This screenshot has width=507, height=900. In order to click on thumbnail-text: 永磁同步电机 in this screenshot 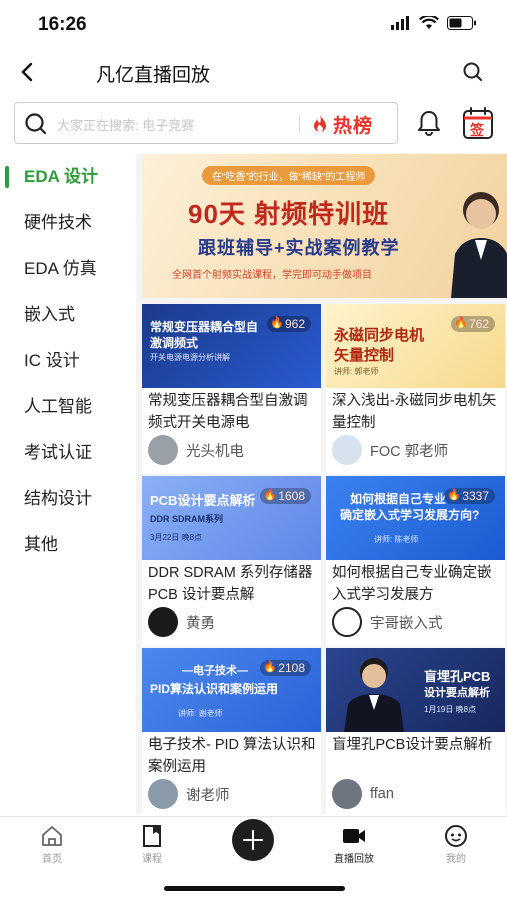, I will do `click(379, 335)`.